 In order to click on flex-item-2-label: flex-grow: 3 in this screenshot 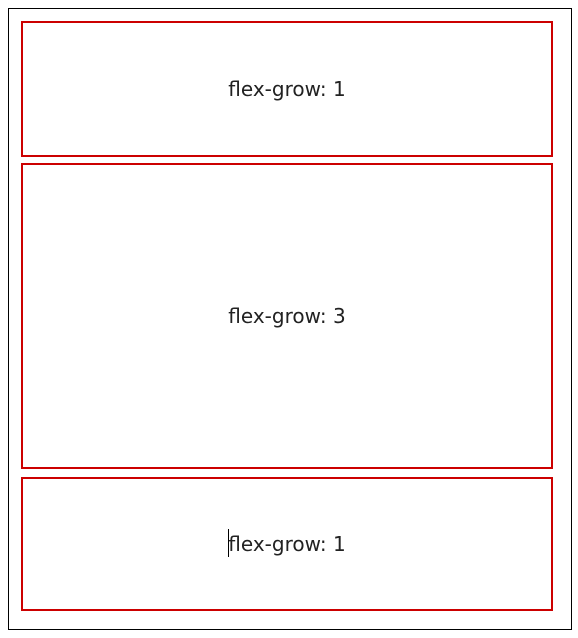, I will do `click(287, 316)`.